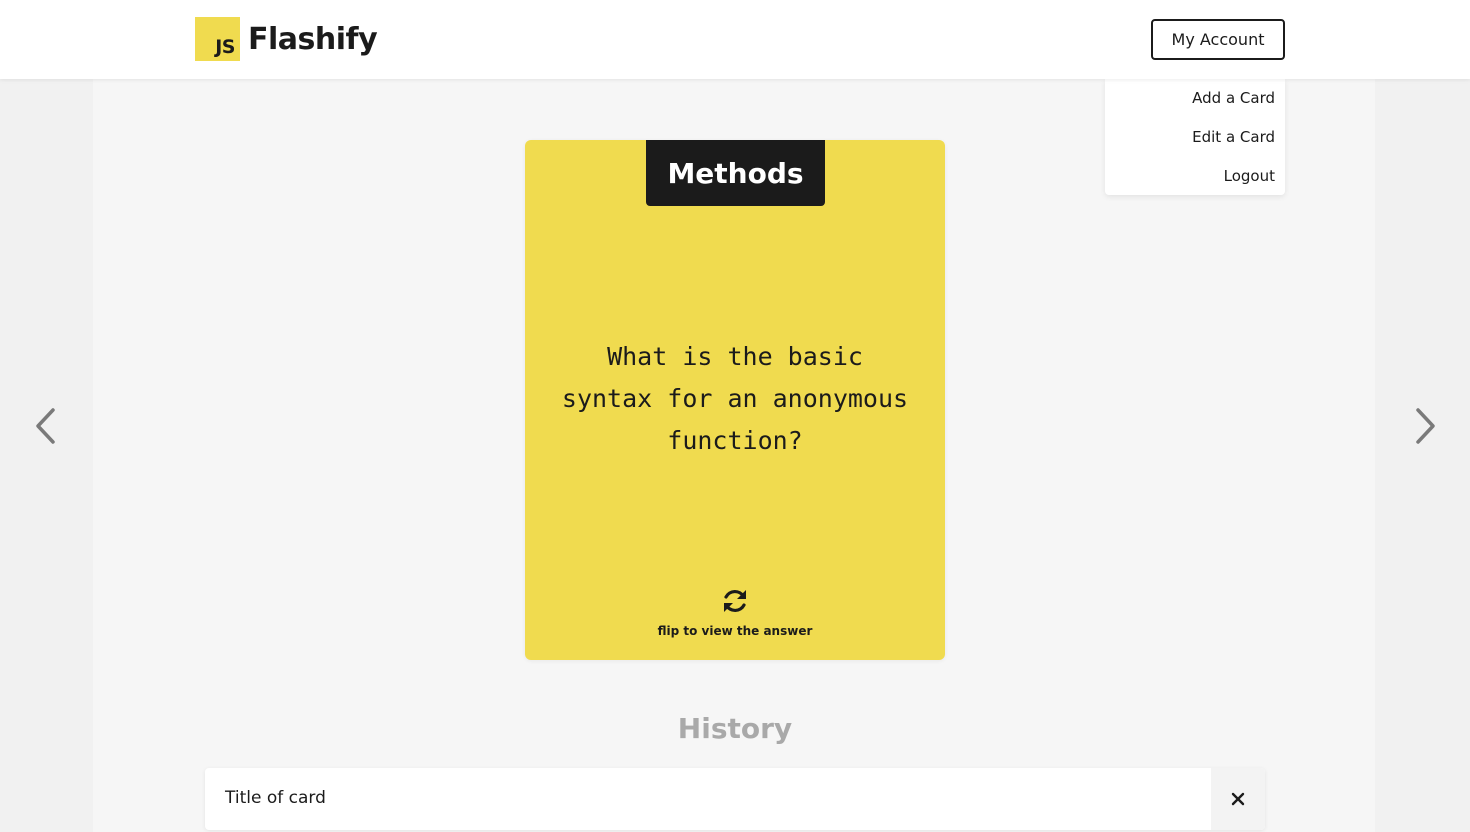  What do you see at coordinates (1218, 39) in the screenshot?
I see `my-account-button: My Account` at bounding box center [1218, 39].